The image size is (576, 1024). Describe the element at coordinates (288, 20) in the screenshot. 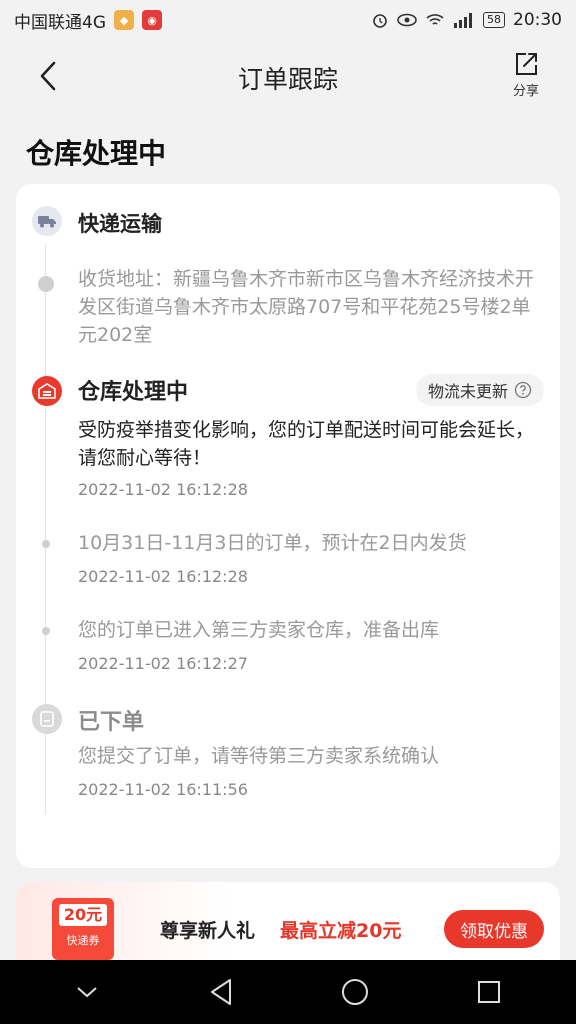

I see `status-bar: 中国联通4G ◆ ◉ 58 20:30` at that location.